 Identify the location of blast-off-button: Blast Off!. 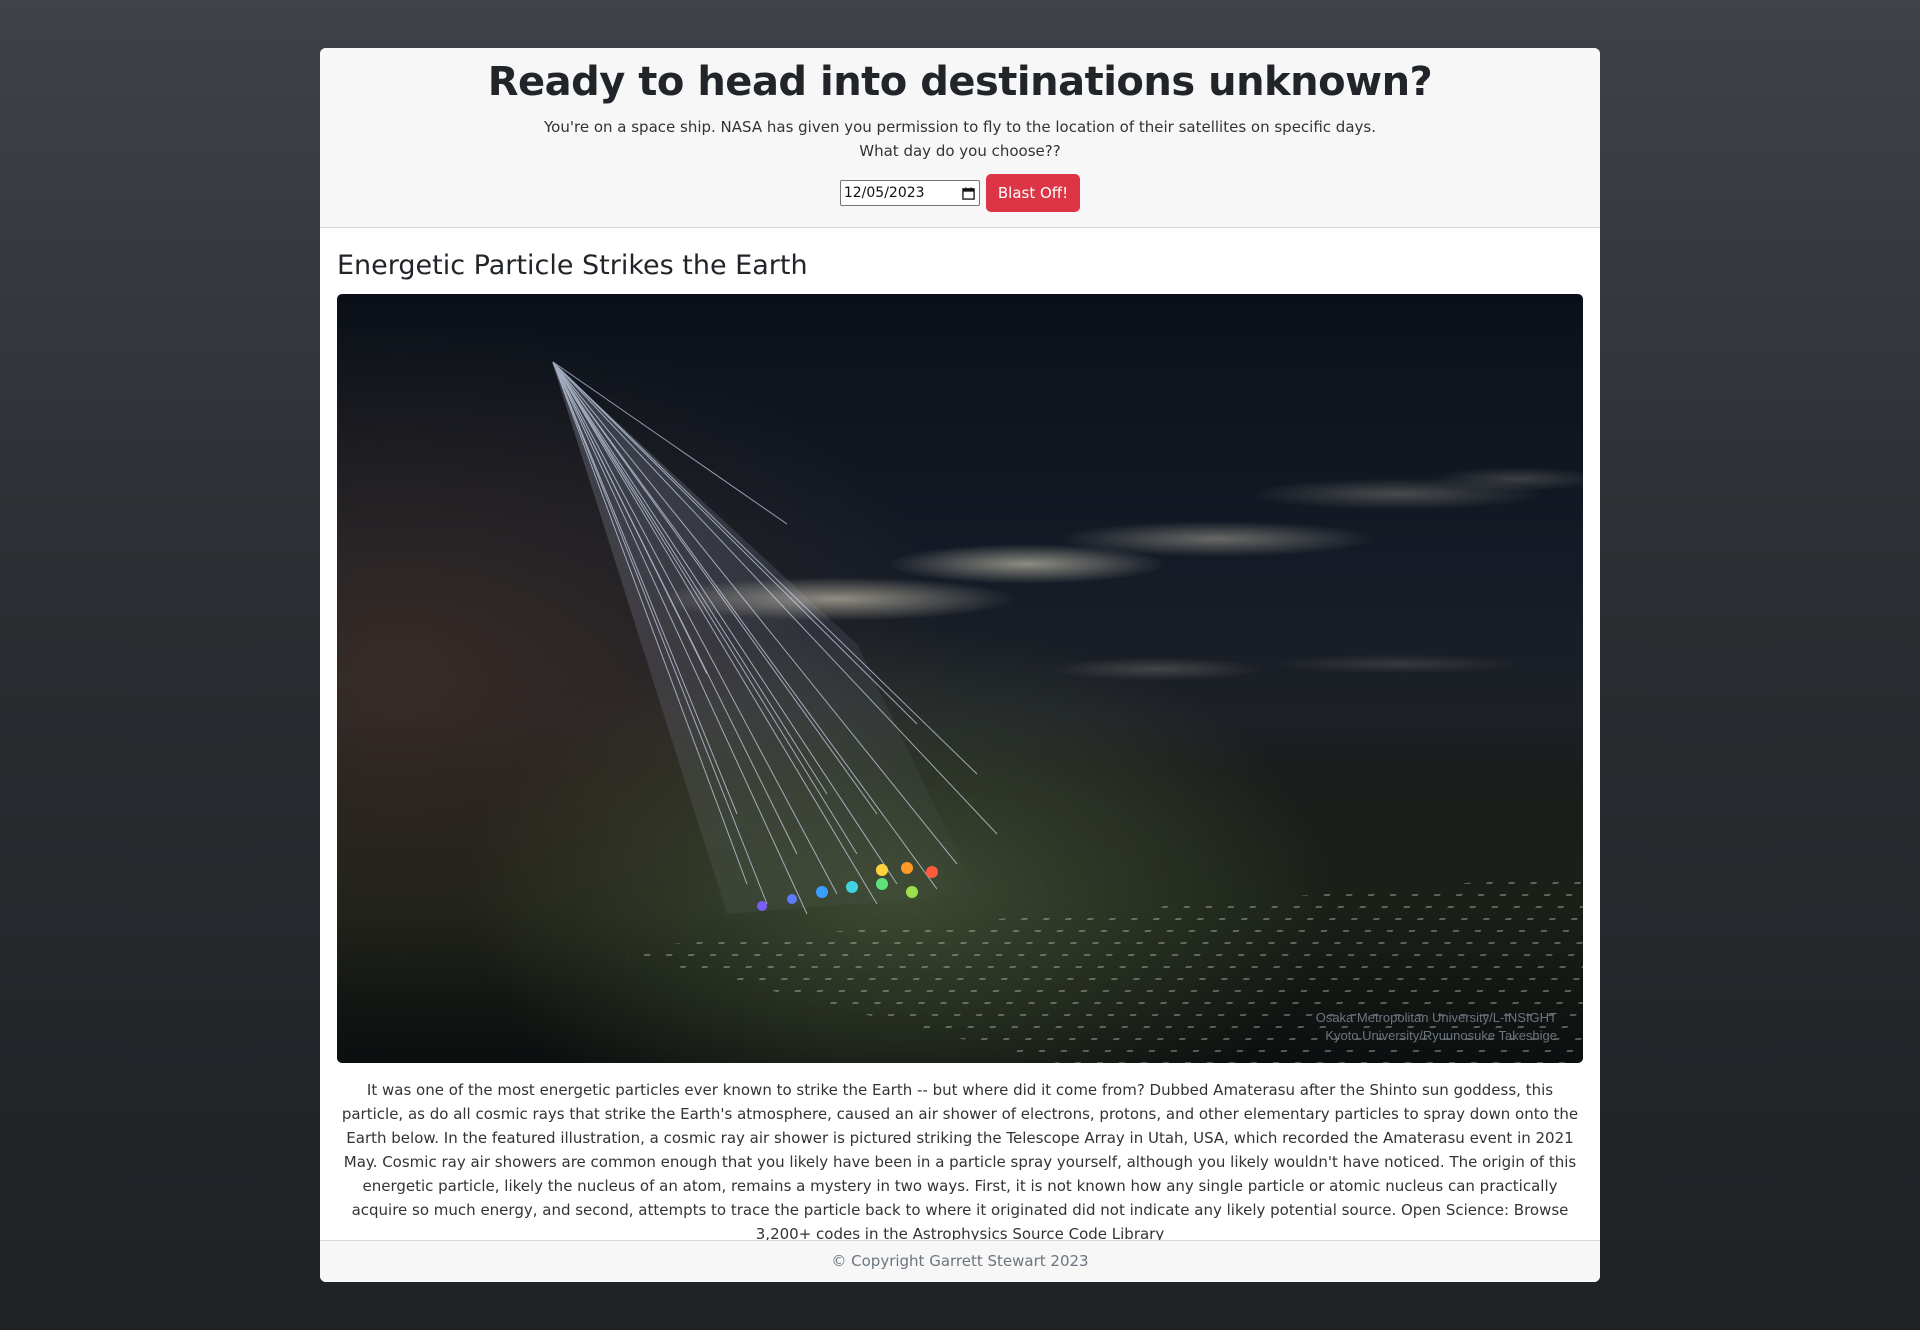
(1033, 193).